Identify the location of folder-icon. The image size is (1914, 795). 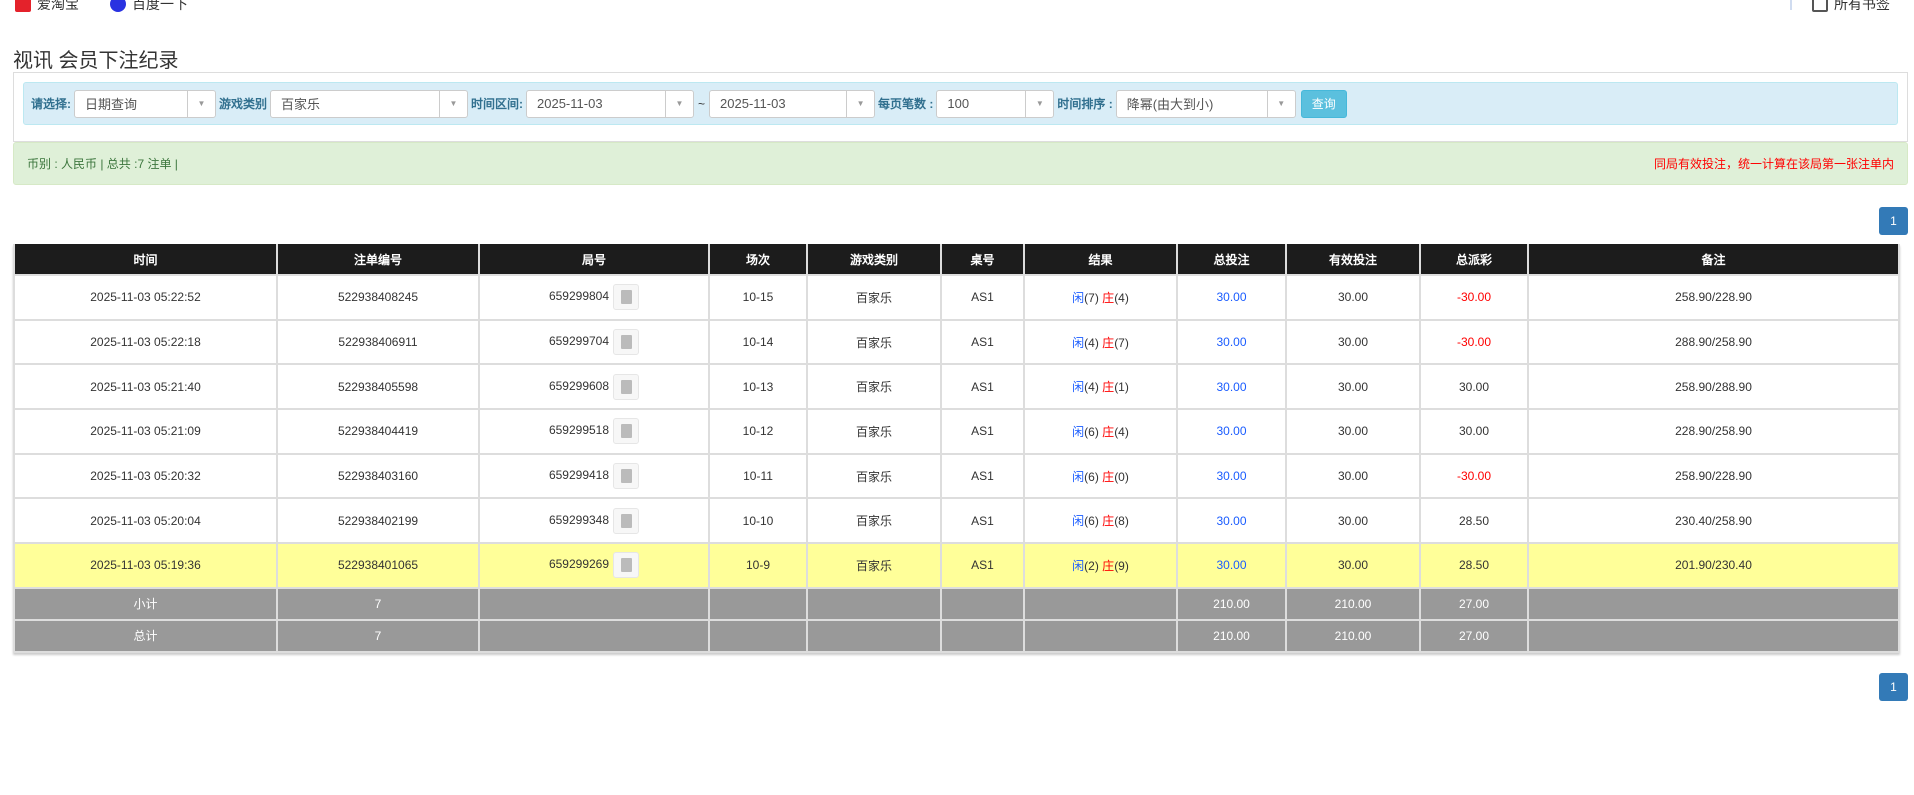
(1820, 6).